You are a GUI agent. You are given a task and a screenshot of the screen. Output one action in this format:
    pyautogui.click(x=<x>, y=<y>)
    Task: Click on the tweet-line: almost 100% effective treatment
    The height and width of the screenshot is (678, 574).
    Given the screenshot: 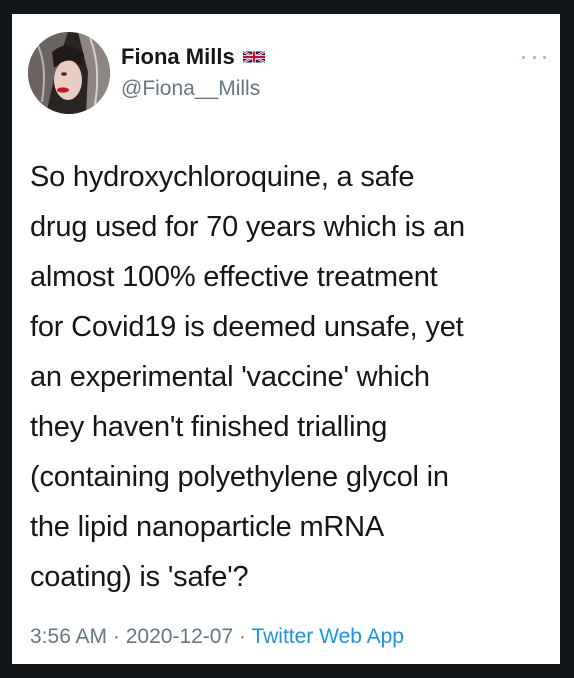 What is the action you would take?
    pyautogui.click(x=234, y=277)
    